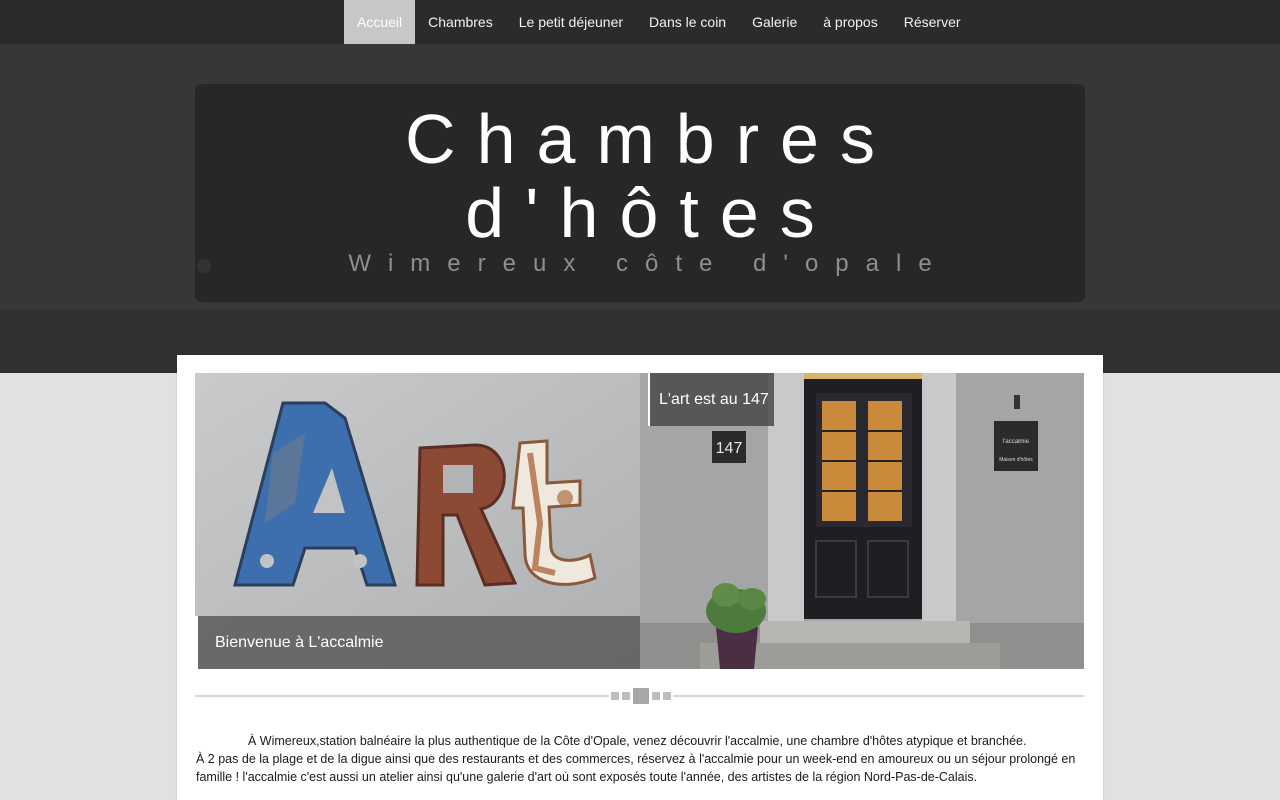 The height and width of the screenshot is (800, 1280). I want to click on nav-item-a-propos: à propos, so click(850, 22).